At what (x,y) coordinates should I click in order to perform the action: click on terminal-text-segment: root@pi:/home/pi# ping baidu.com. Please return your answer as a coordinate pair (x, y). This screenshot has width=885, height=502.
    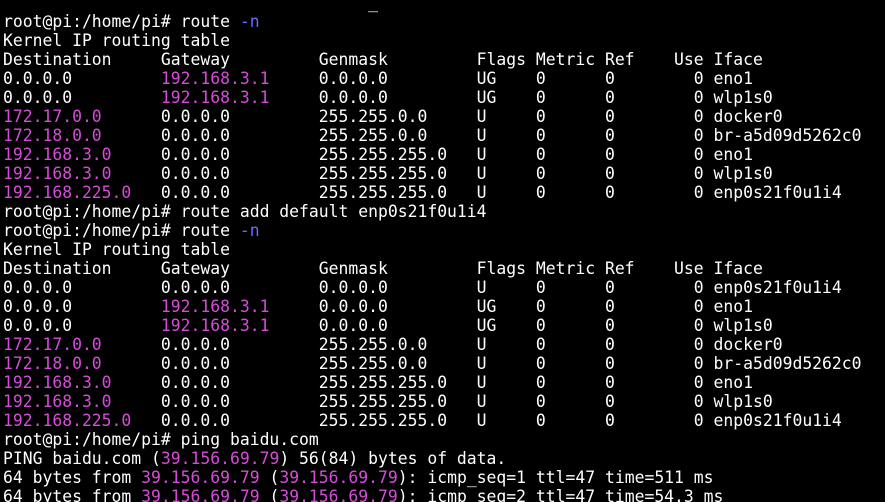
    Looking at the image, I should click on (161, 439).